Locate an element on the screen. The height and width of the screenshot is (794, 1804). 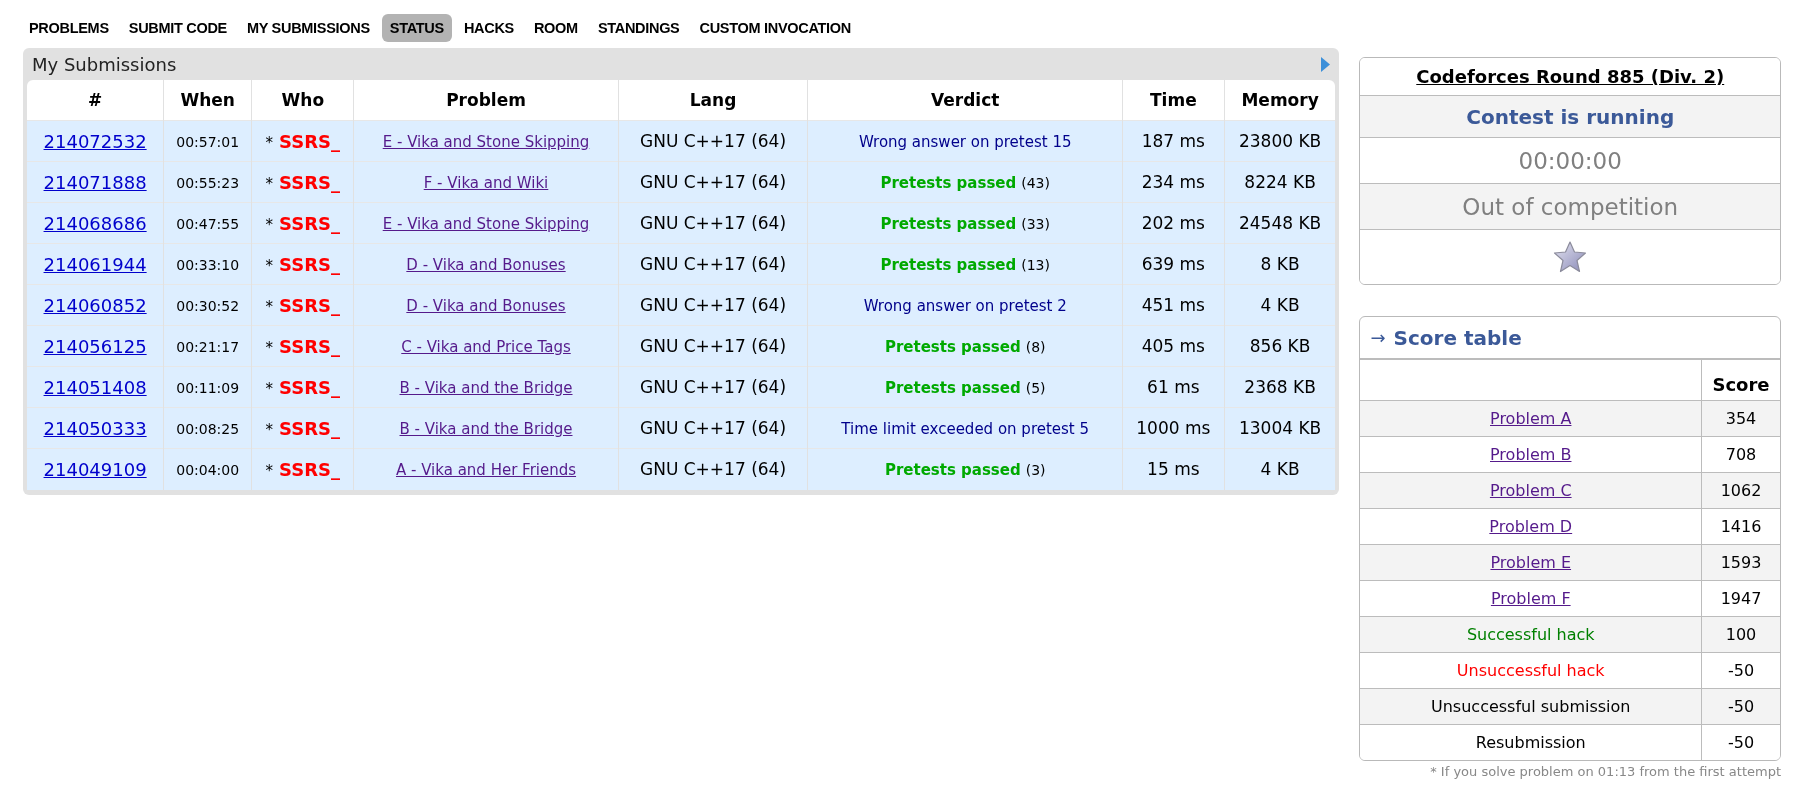
score-label: Unsuccessful submission is located at coordinates (1531, 706).